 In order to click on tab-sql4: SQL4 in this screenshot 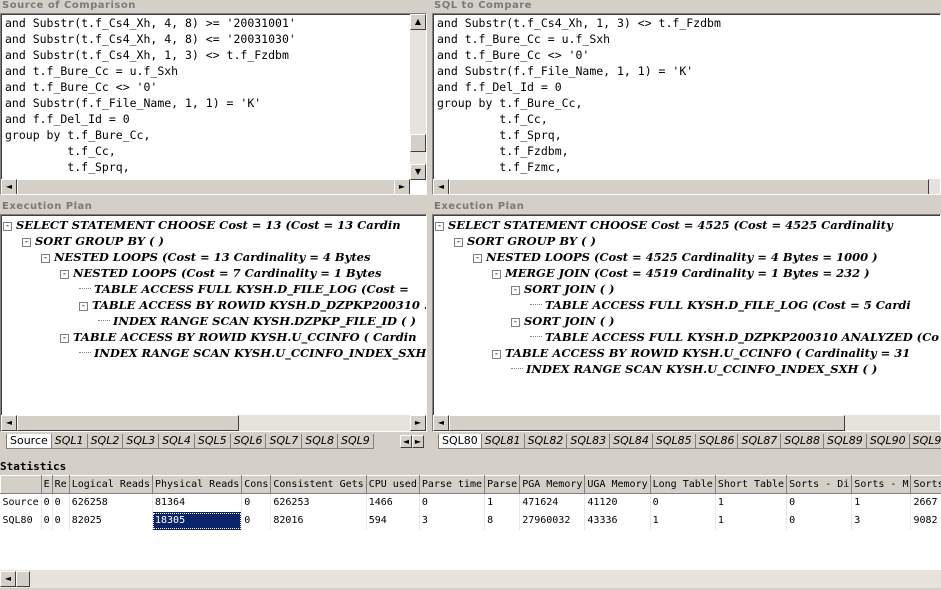, I will do `click(177, 441)`.